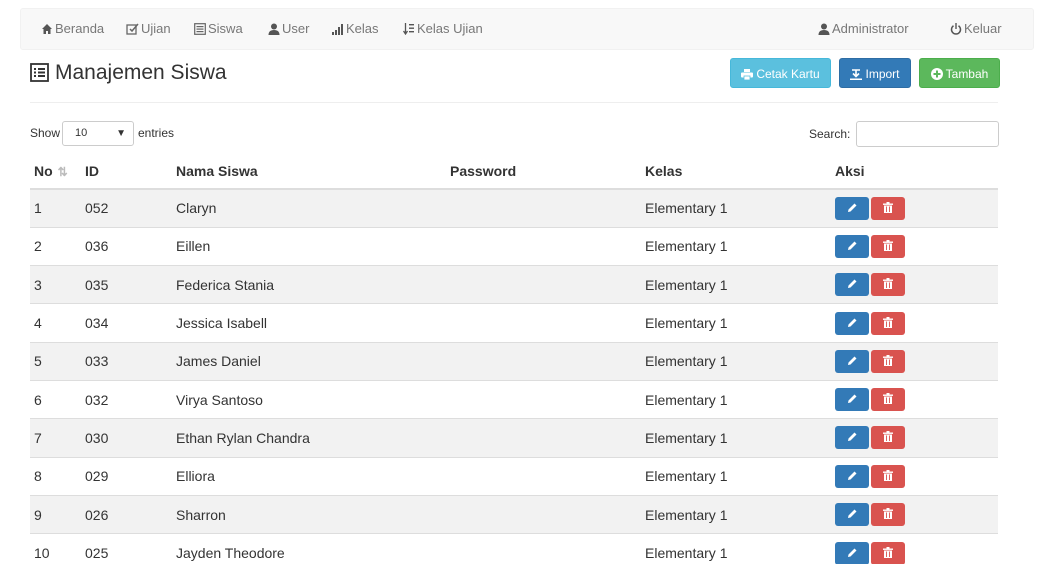  What do you see at coordinates (514, 102) in the screenshot?
I see `divider` at bounding box center [514, 102].